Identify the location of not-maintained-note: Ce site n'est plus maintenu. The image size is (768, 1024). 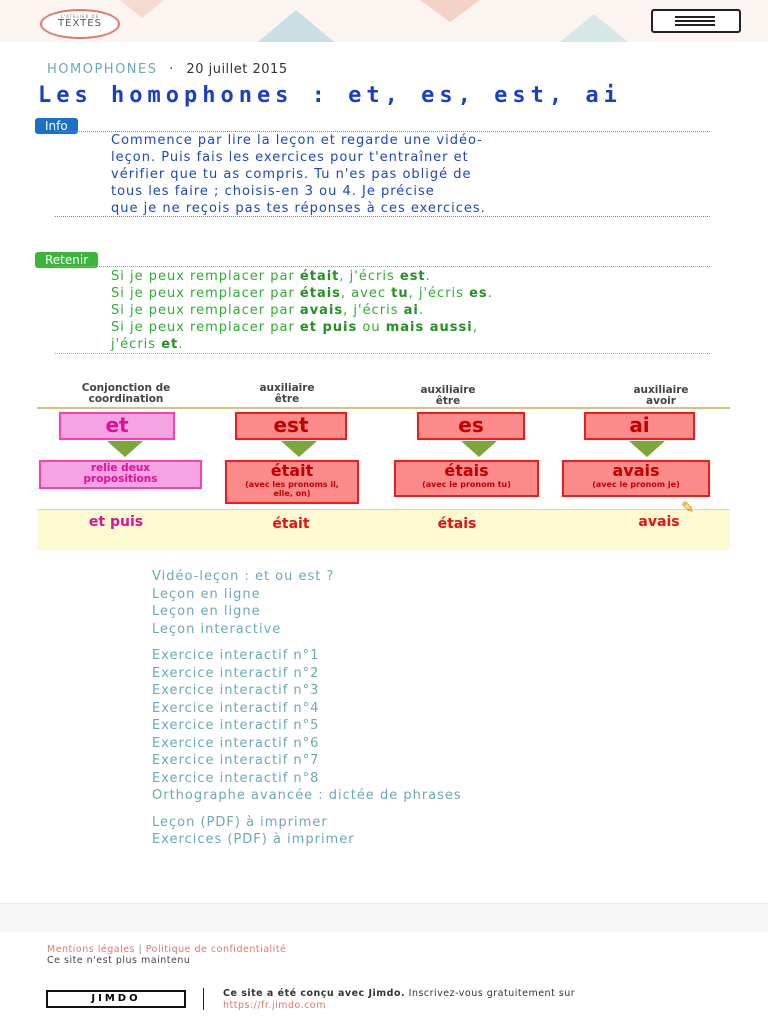
(119, 960).